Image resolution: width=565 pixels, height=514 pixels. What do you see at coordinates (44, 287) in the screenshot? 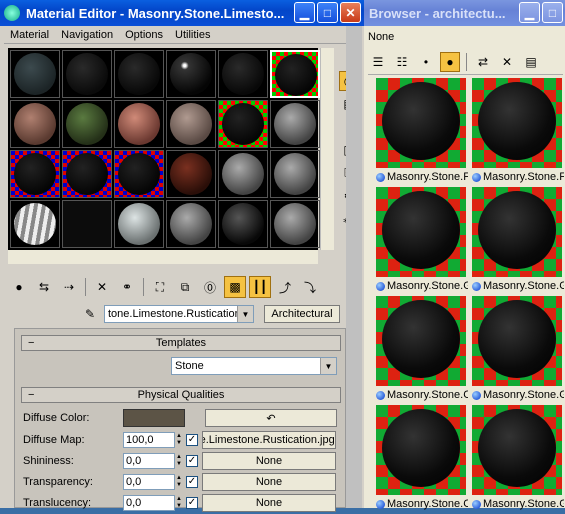
I see `put-to-scene-icon: ⇆` at bounding box center [44, 287].